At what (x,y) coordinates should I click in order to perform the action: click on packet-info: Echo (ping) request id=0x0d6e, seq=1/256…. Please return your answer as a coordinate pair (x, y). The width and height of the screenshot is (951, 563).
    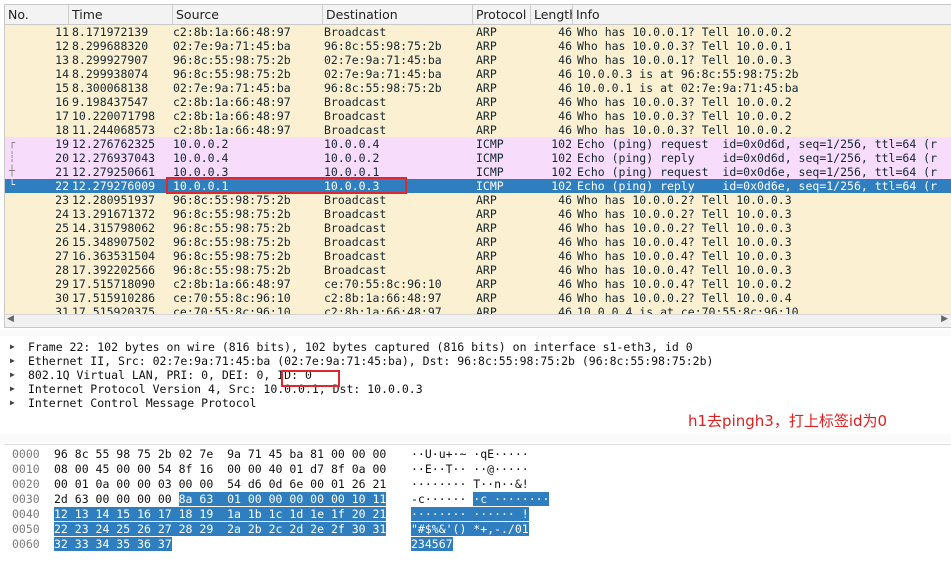
    Looking at the image, I should click on (757, 172).